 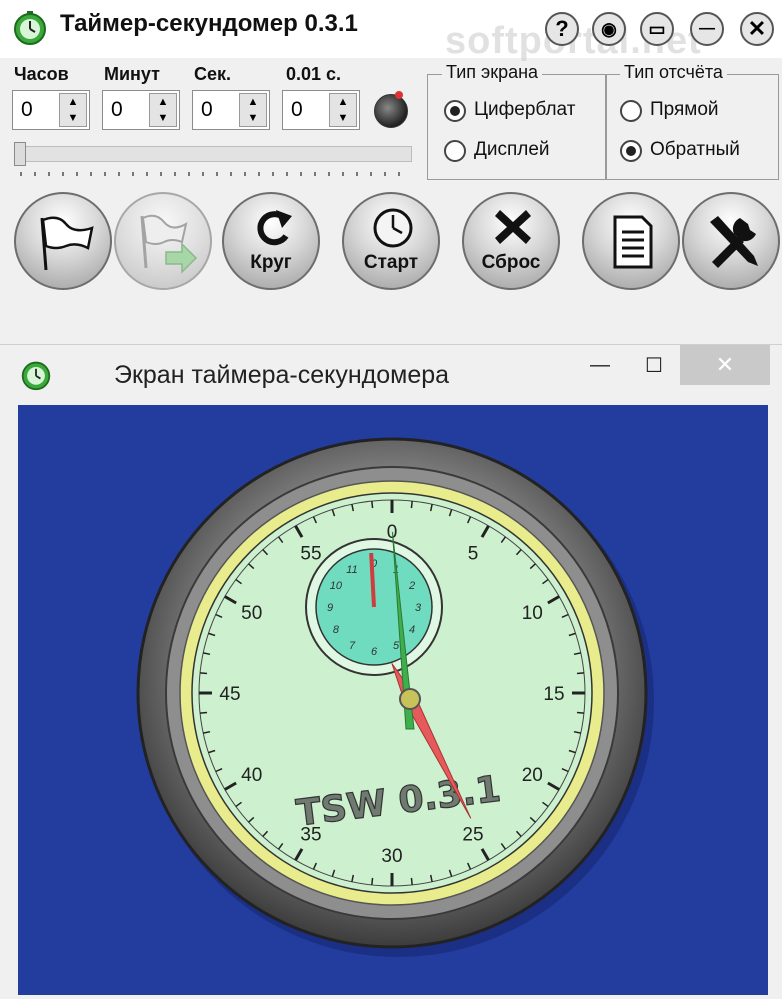 What do you see at coordinates (553, 694) in the screenshot?
I see `dial-number: 15` at bounding box center [553, 694].